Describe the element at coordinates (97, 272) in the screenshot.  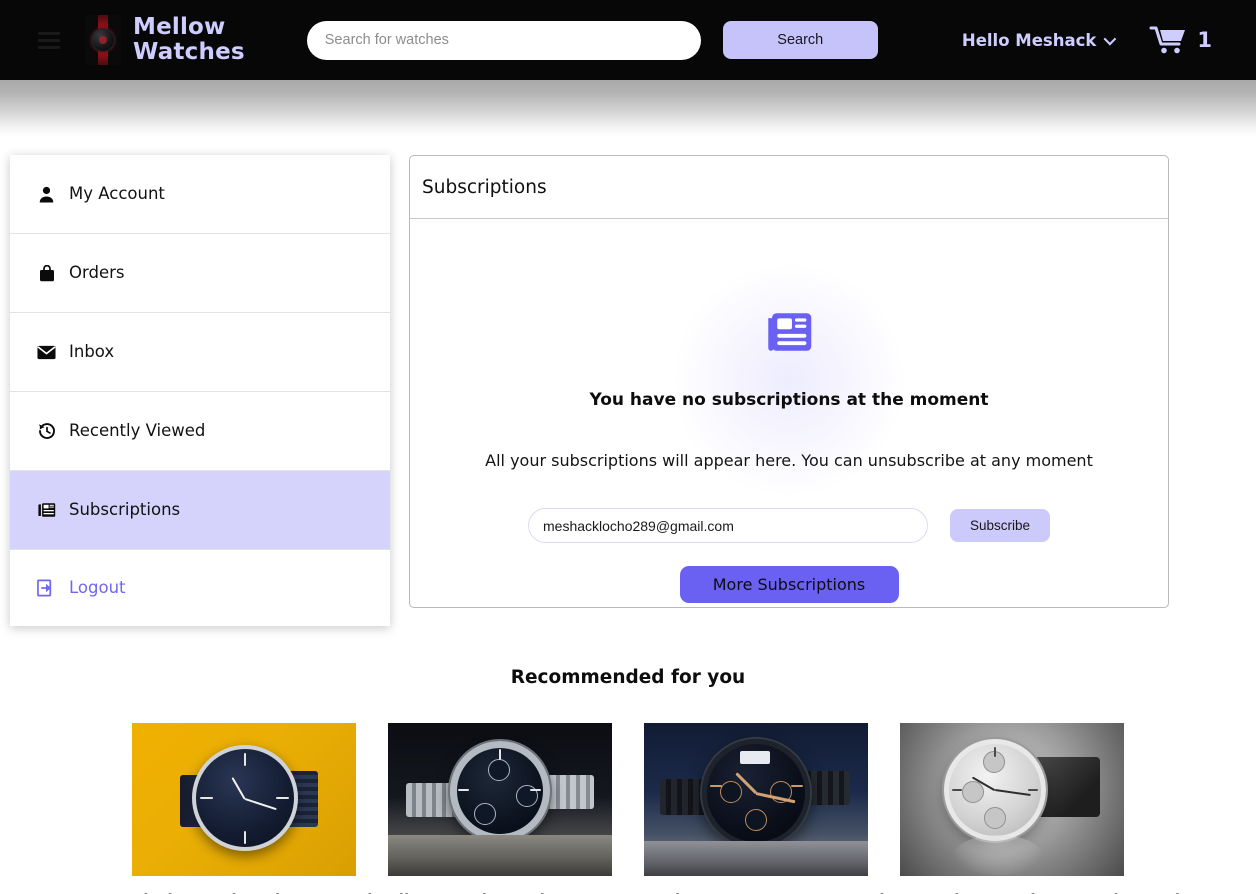
I see `sidebar-item-label: Orders` at that location.